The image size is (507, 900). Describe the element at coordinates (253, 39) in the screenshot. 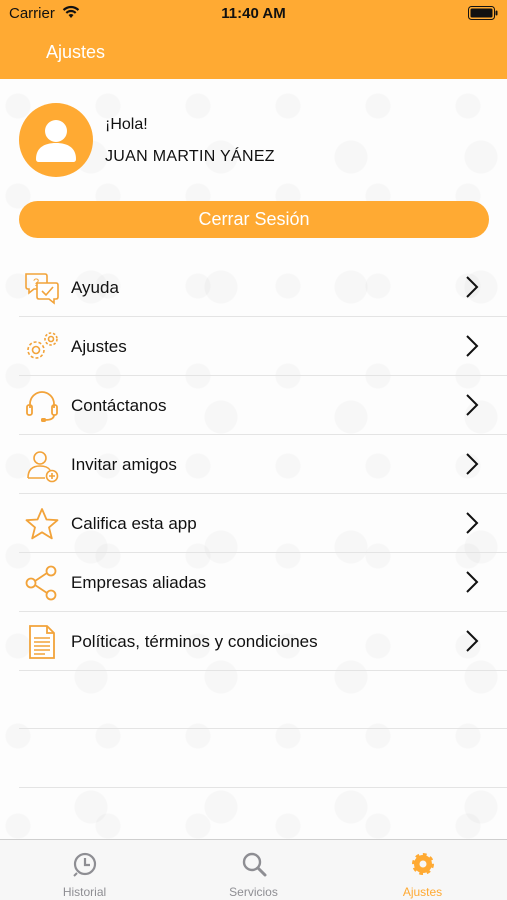

I see `navigation-bar: Carrier 11:40 AM Ajustes` at that location.